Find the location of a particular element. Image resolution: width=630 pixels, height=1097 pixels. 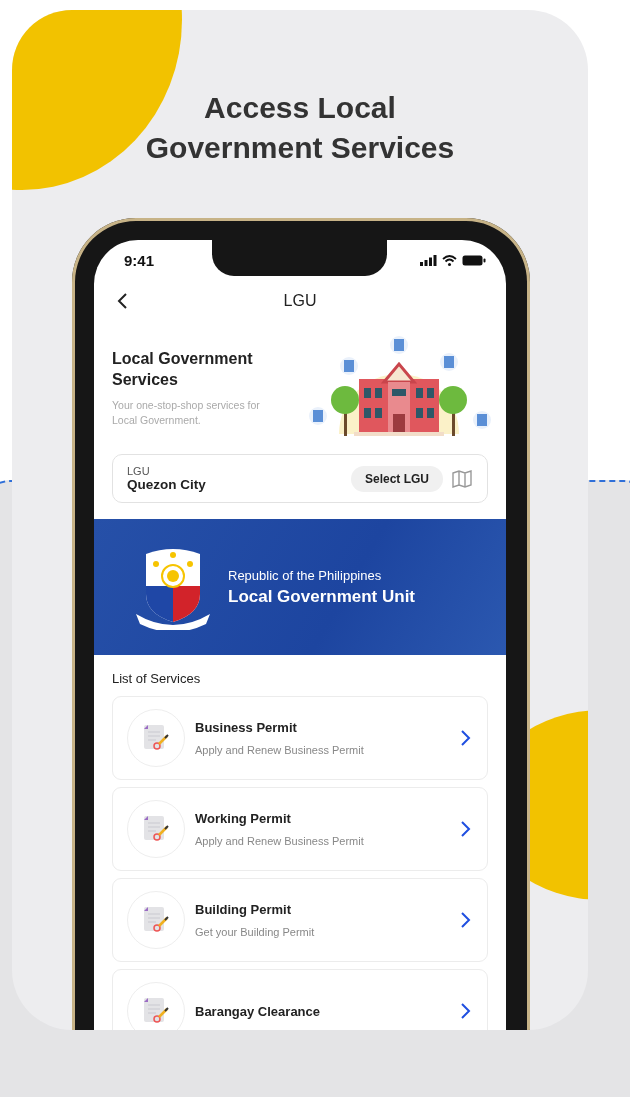

list-heading: List of Services is located at coordinates (156, 679).